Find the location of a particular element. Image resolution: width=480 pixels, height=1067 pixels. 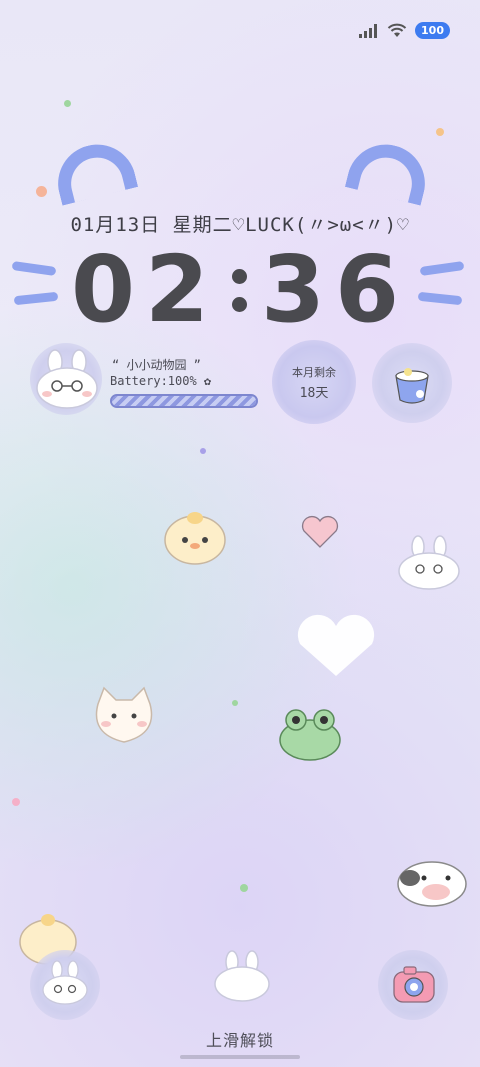

date-line: 01月13日 星期二♡LUCK(〃>ω<〃)♡ is located at coordinates (240, 225).